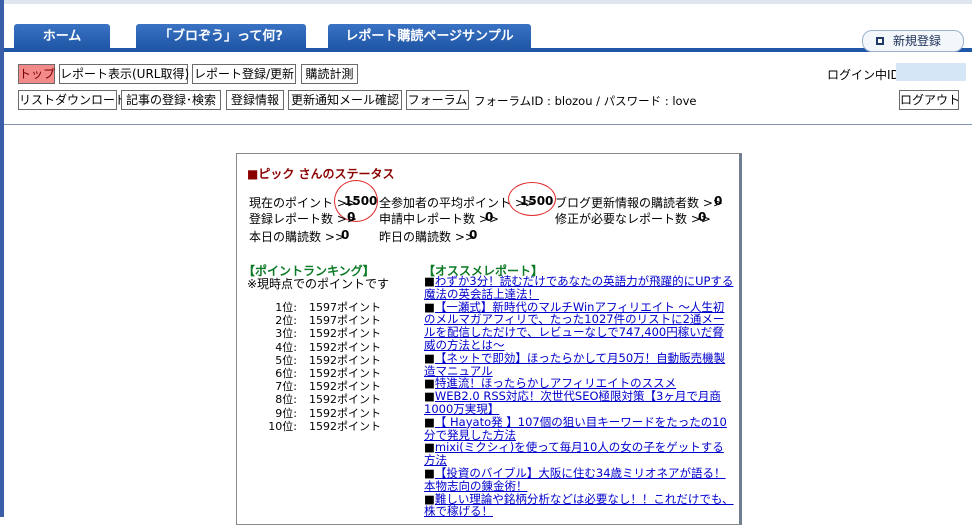 The image size is (972, 525). What do you see at coordinates (345, 235) in the screenshot?
I see `today-value: 0` at bounding box center [345, 235].